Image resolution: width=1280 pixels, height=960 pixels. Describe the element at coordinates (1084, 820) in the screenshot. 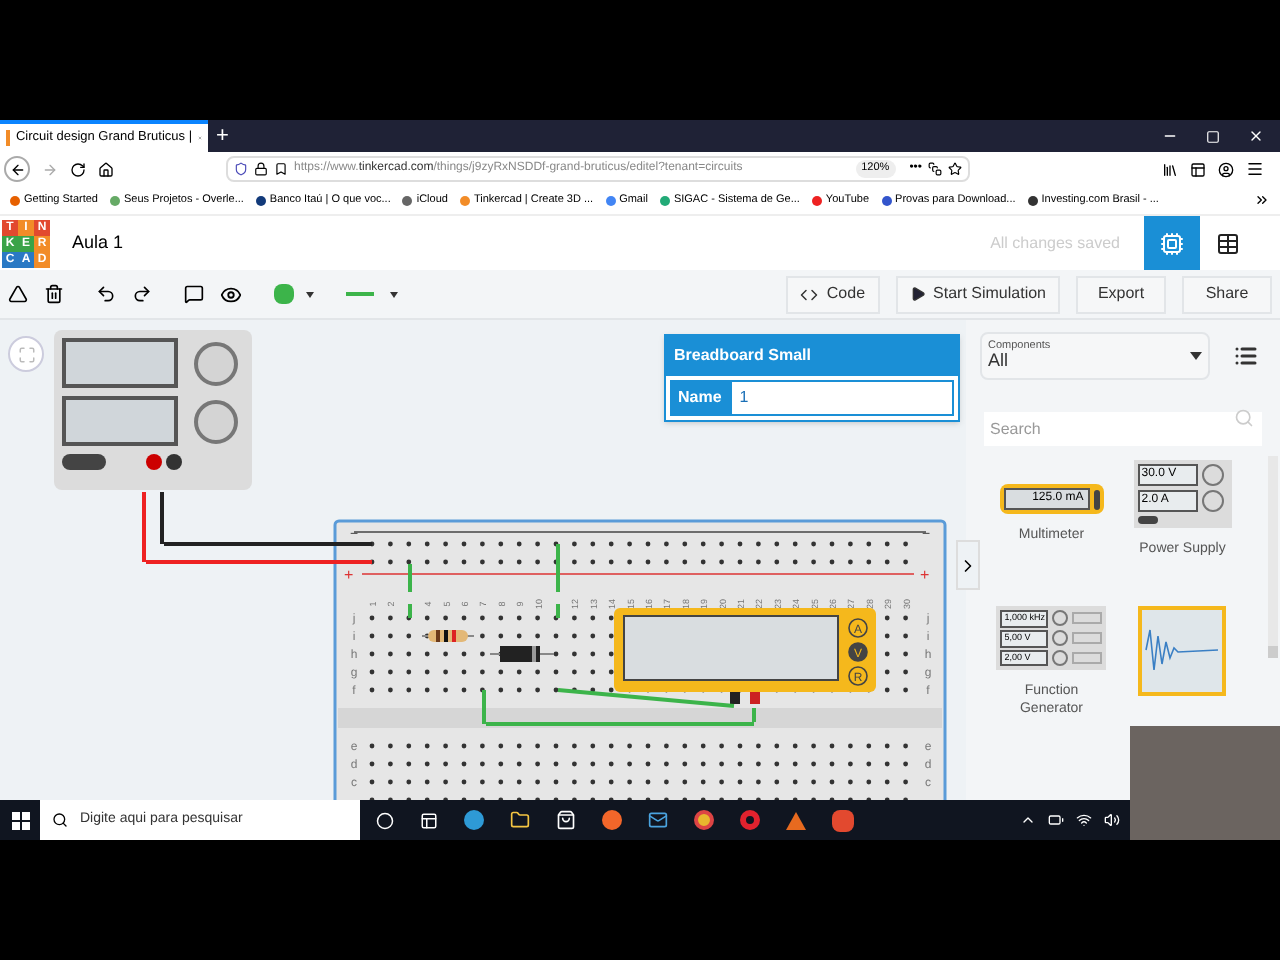

I see `wifi-icon` at that location.